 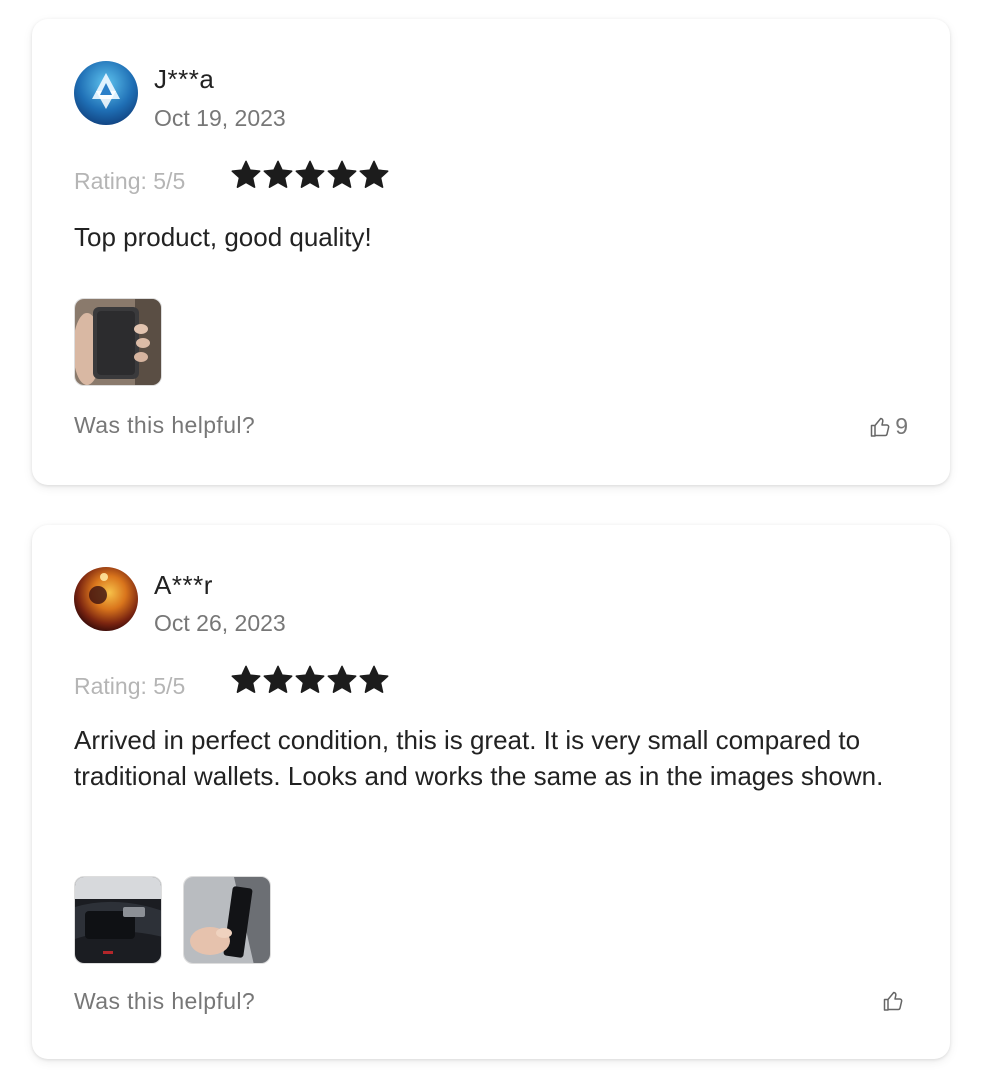 What do you see at coordinates (184, 79) in the screenshot?
I see `reviewer-name: J***a` at bounding box center [184, 79].